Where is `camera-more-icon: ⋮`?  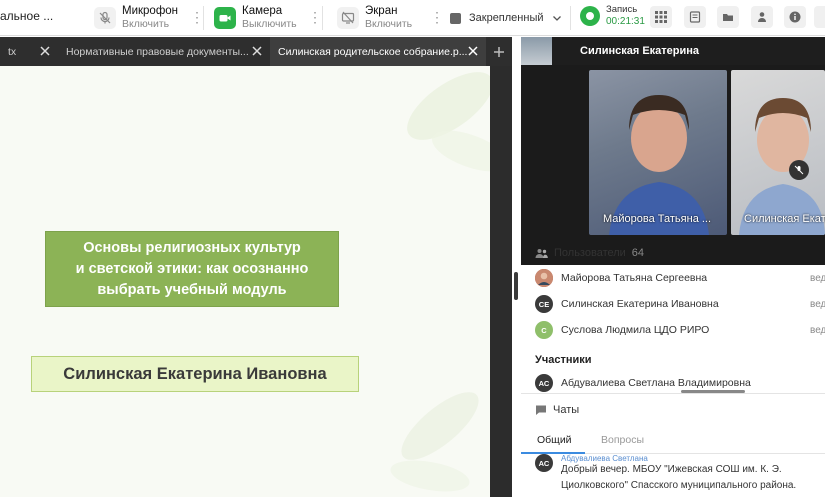 camera-more-icon: ⋮ is located at coordinates (315, 17).